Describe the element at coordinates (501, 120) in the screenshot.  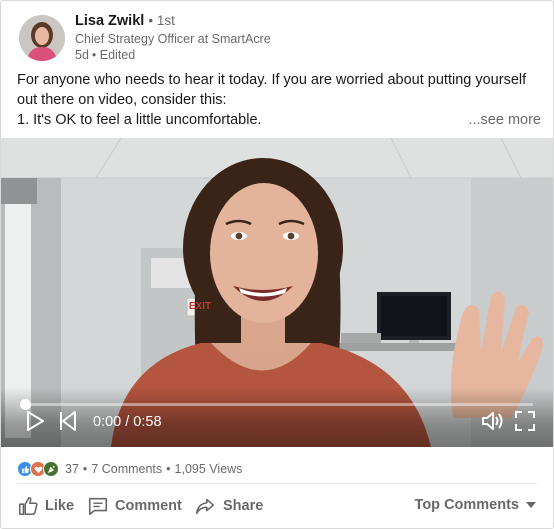
I see `see-more-link: ...see more` at that location.